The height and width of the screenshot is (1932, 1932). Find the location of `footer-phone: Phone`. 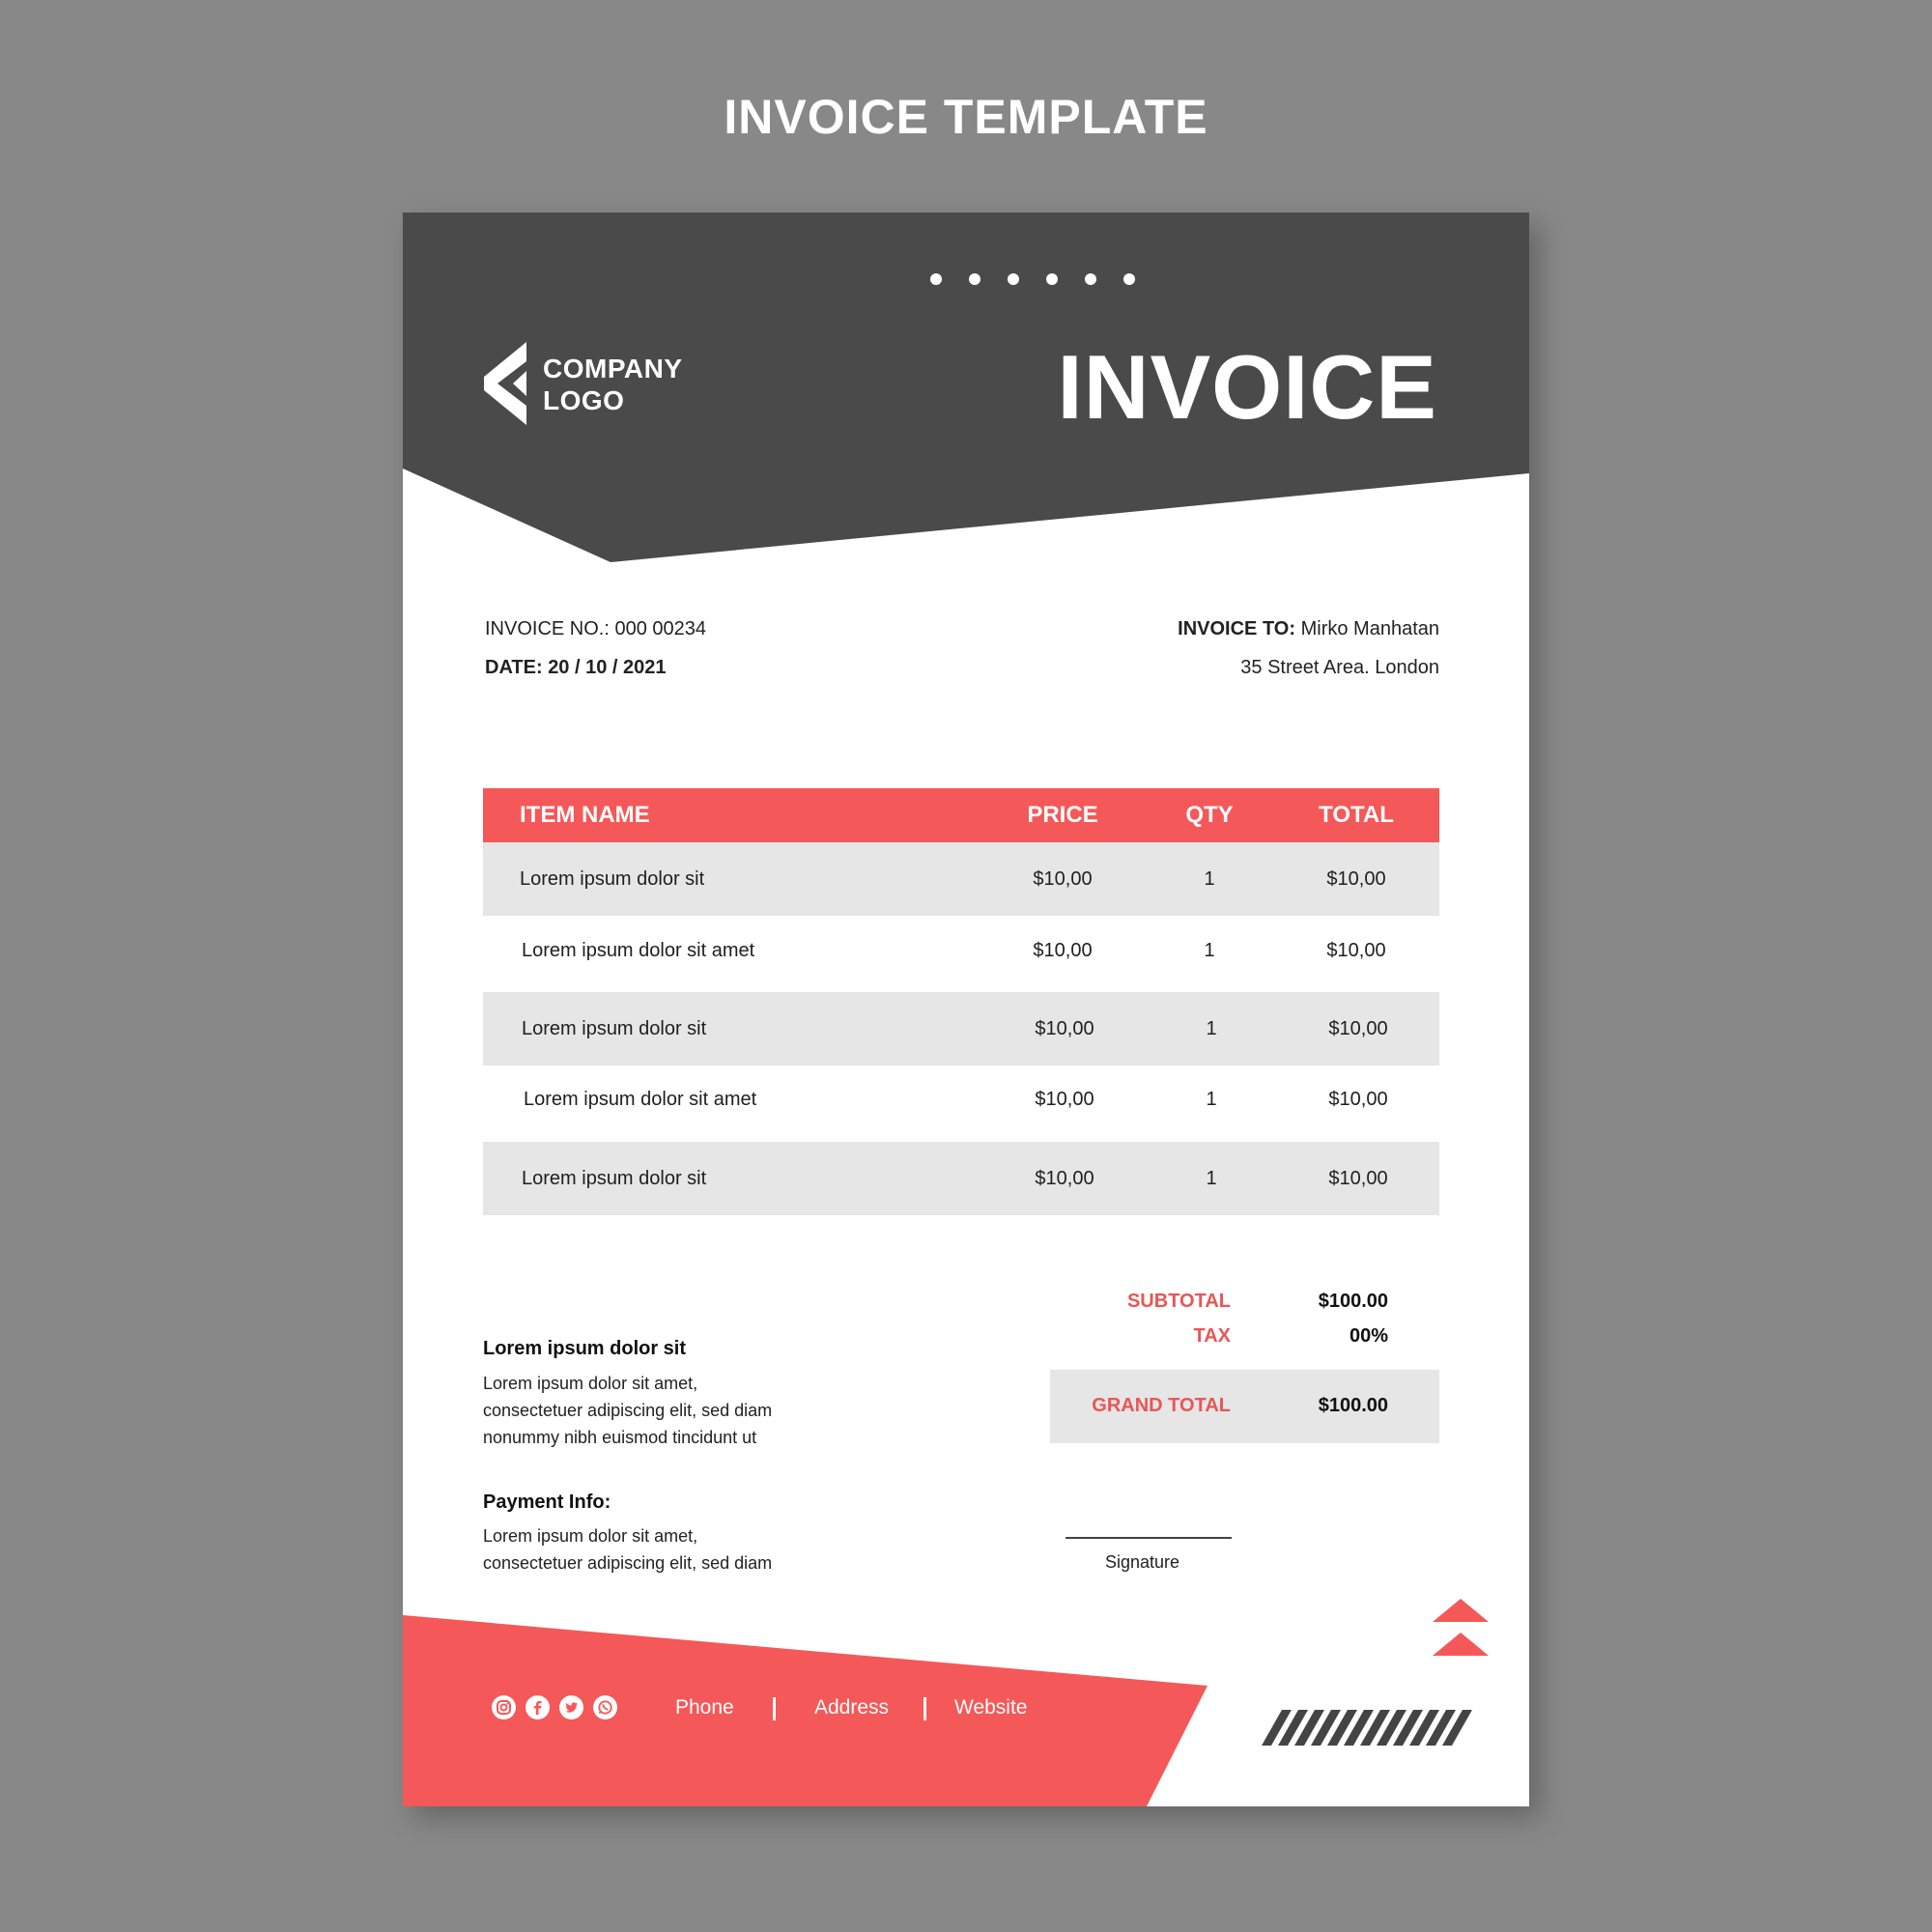

footer-phone: Phone is located at coordinates (704, 1707).